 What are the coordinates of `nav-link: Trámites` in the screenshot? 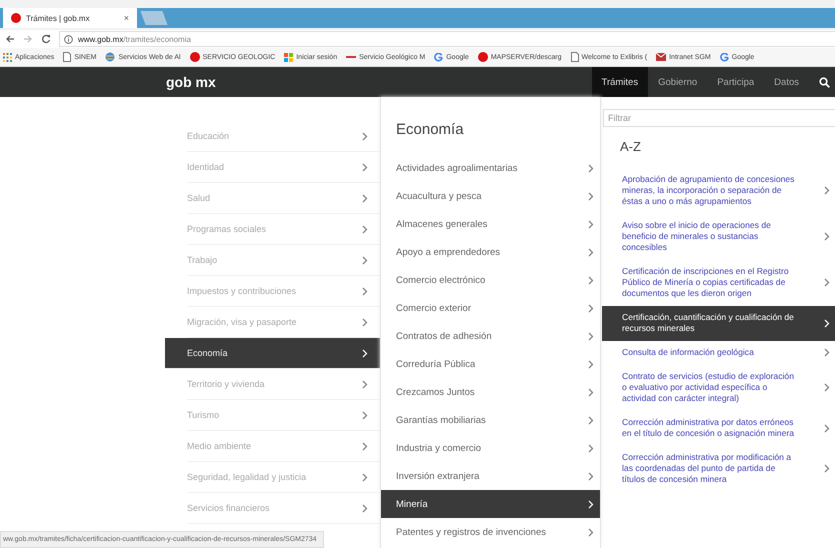 It's located at (620, 82).